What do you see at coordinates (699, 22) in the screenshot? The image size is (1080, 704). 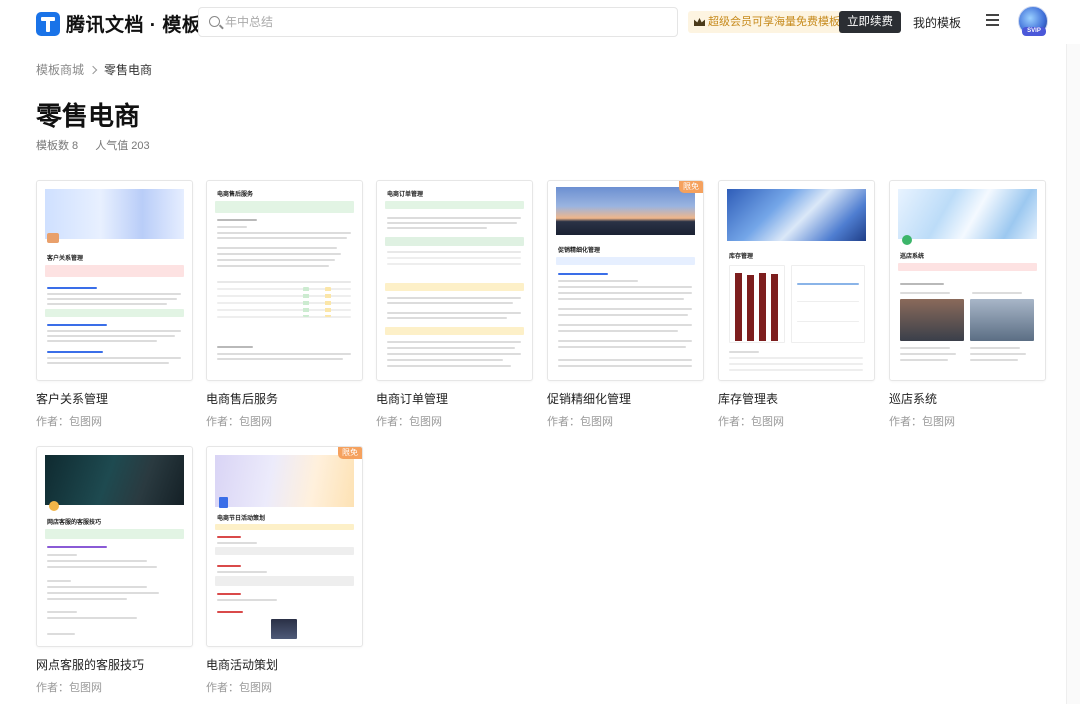 I see `crown-icon` at bounding box center [699, 22].